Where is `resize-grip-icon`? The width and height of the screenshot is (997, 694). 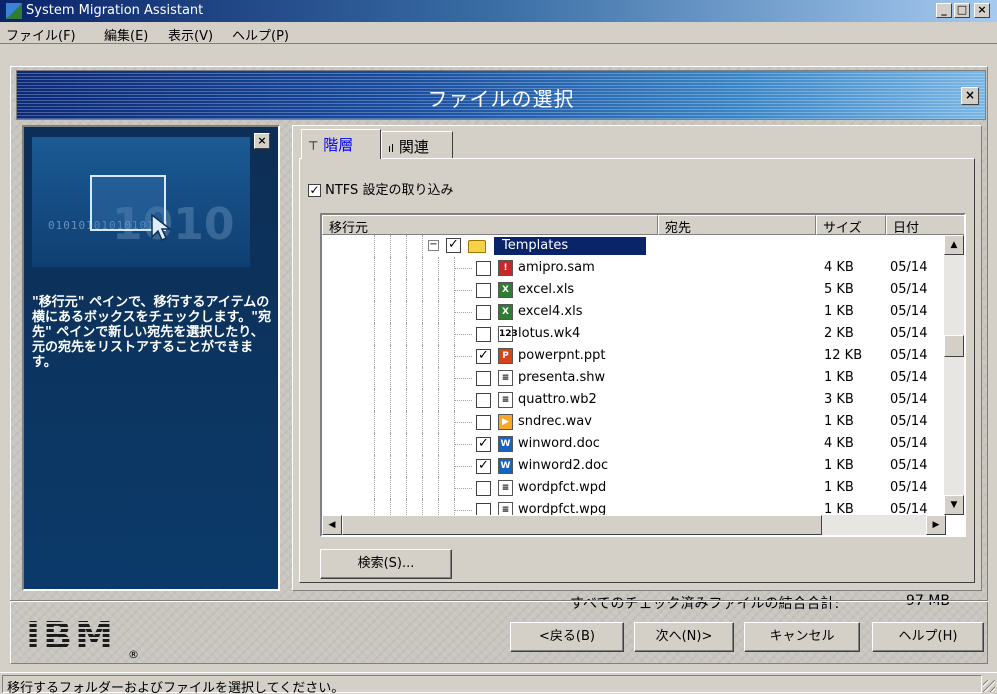 resize-grip-icon is located at coordinates (989, 686).